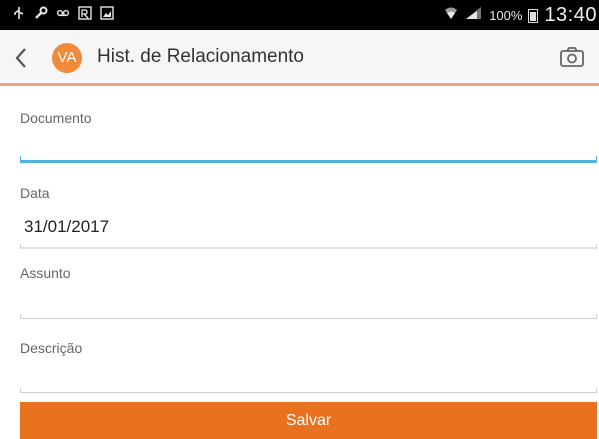  I want to click on camera-icon, so click(572, 57).